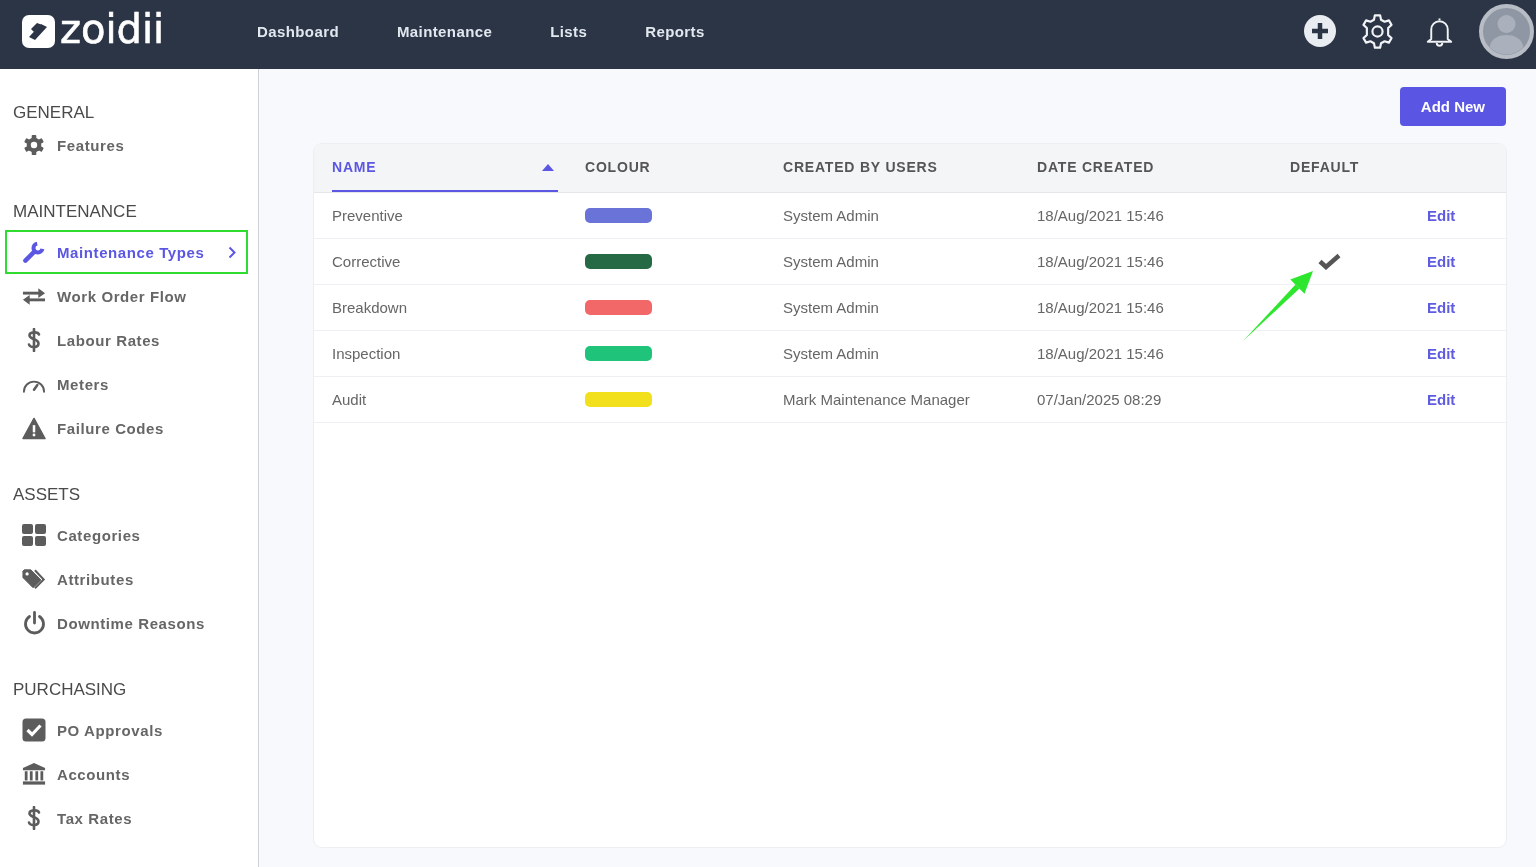 The width and height of the screenshot is (1536, 867). What do you see at coordinates (1096, 168) in the screenshot?
I see `column-header: DATE CREATED` at bounding box center [1096, 168].